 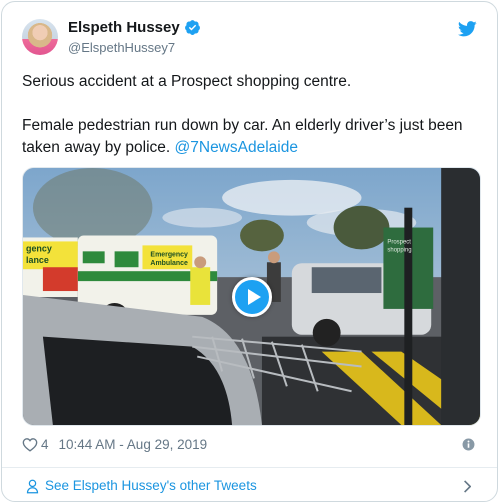 I want to click on display-name-row: Elspeth Hussey, so click(x=134, y=27).